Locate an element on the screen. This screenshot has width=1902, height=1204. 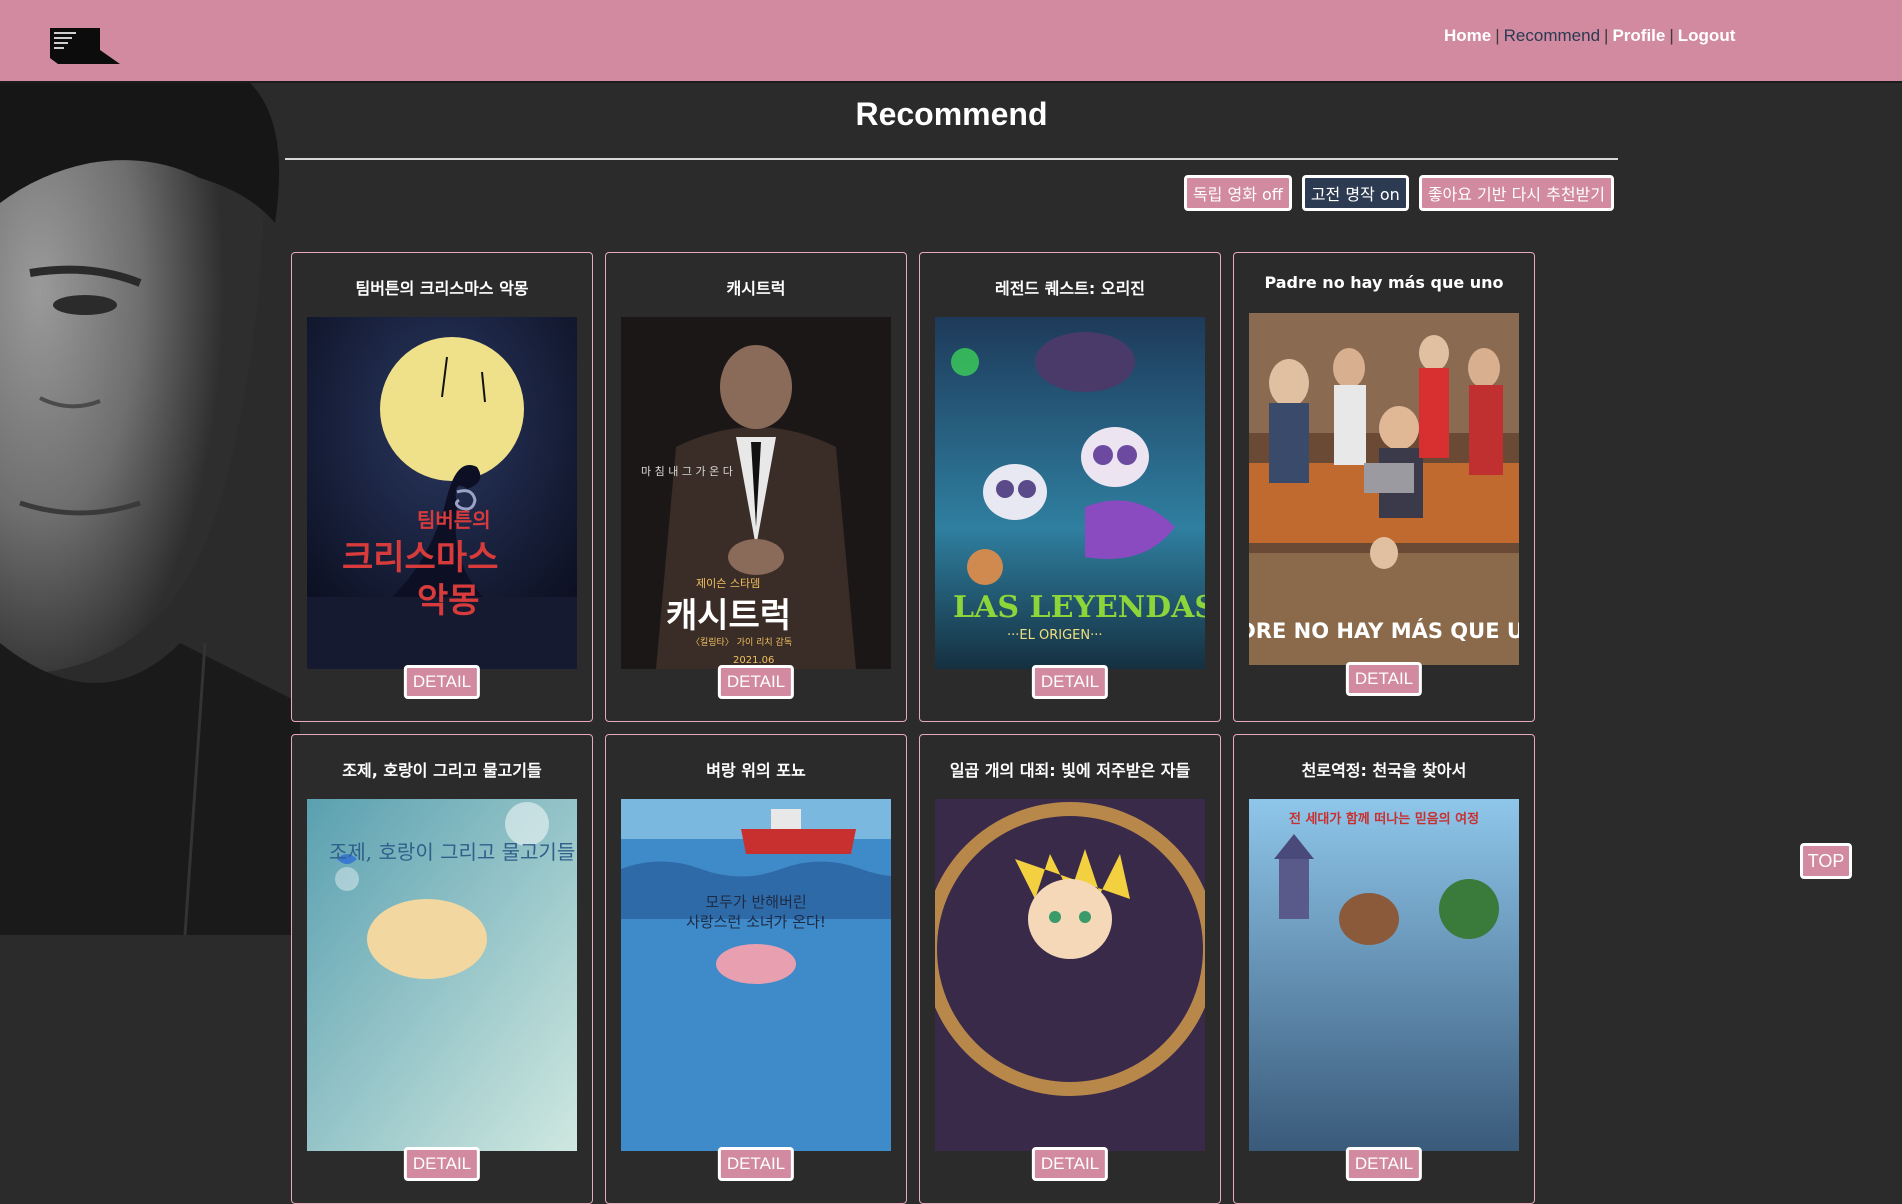
movie-card: Padre no hay más que uno PADRE NO HA is located at coordinates (1384, 487).